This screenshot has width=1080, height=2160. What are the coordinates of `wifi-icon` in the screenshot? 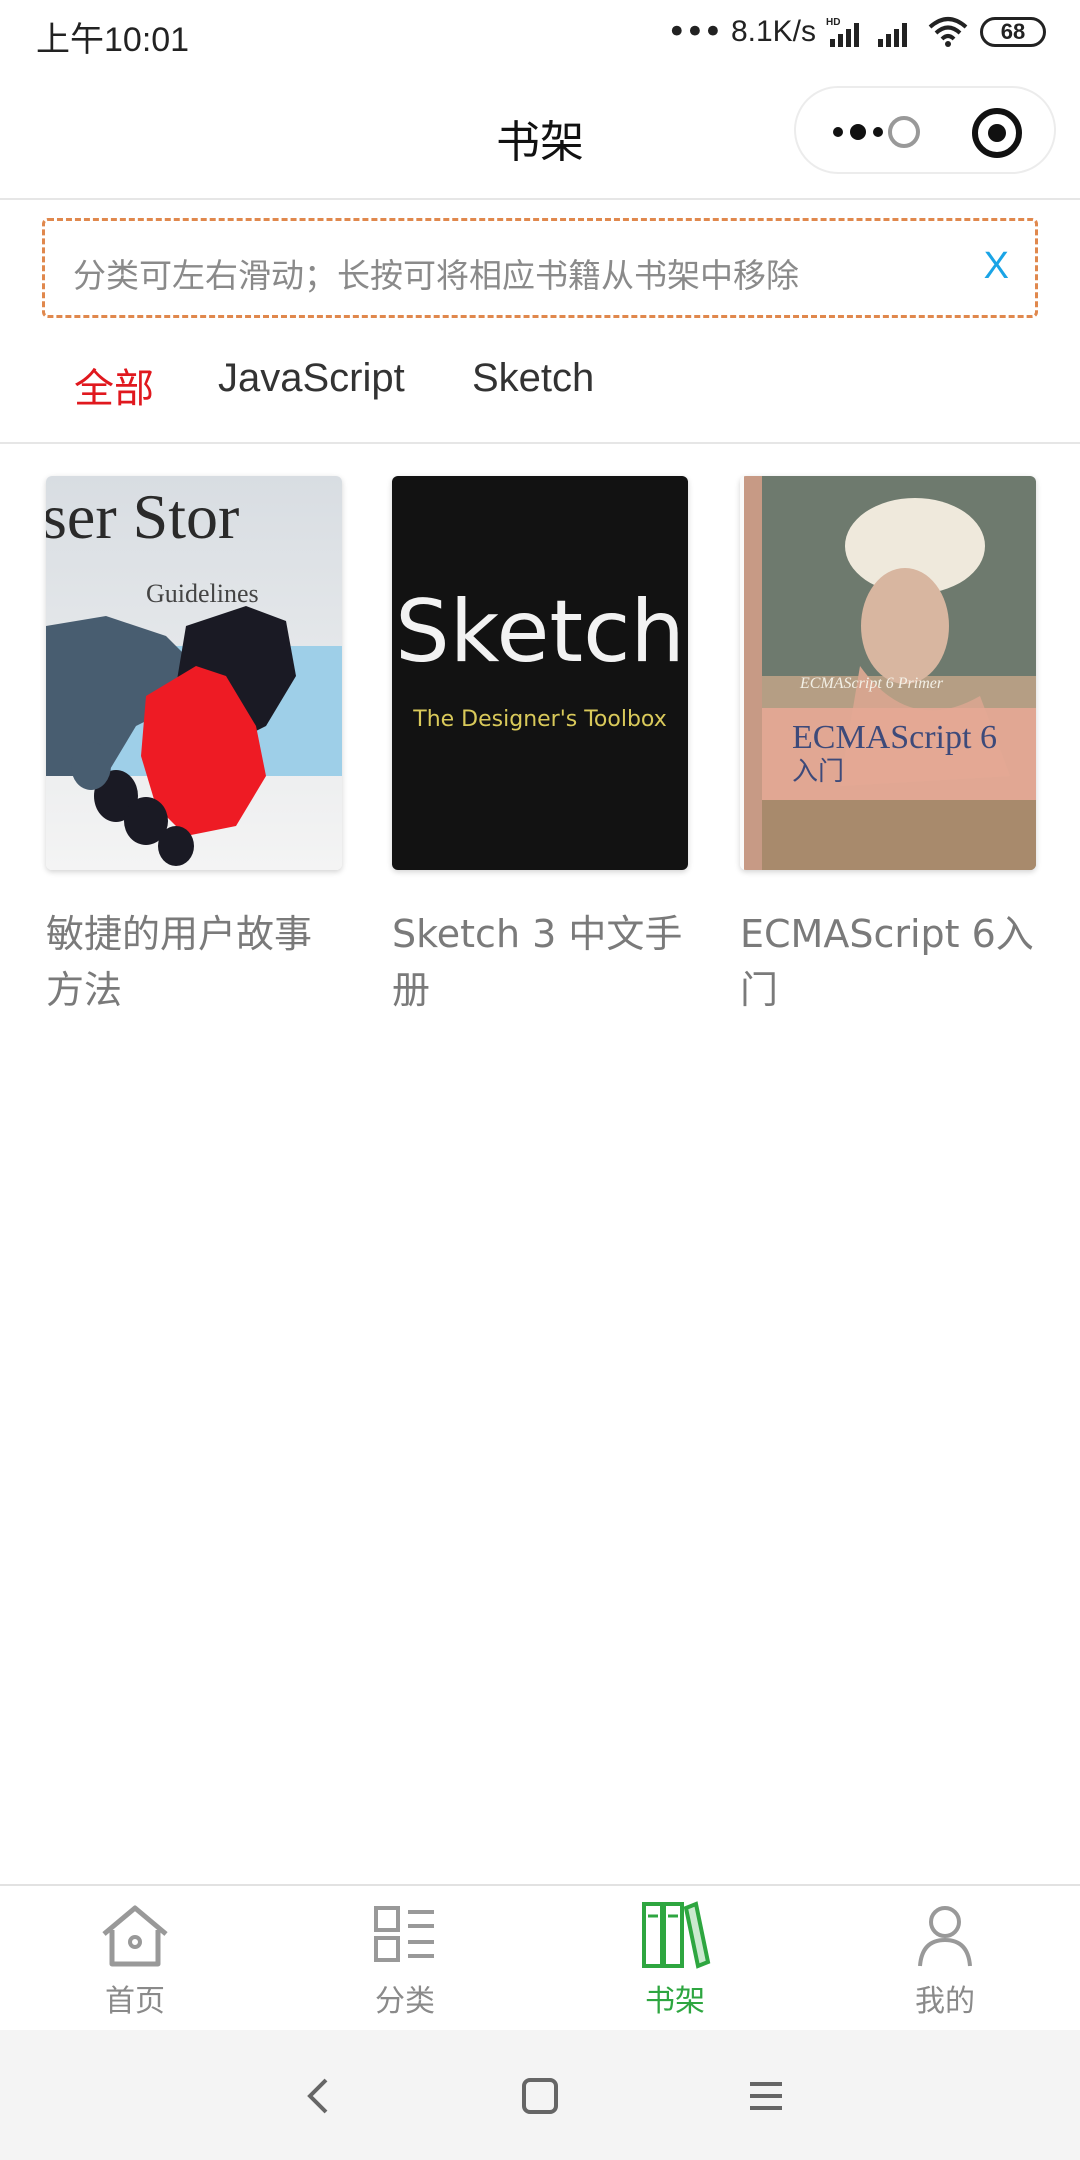 It's located at (948, 32).